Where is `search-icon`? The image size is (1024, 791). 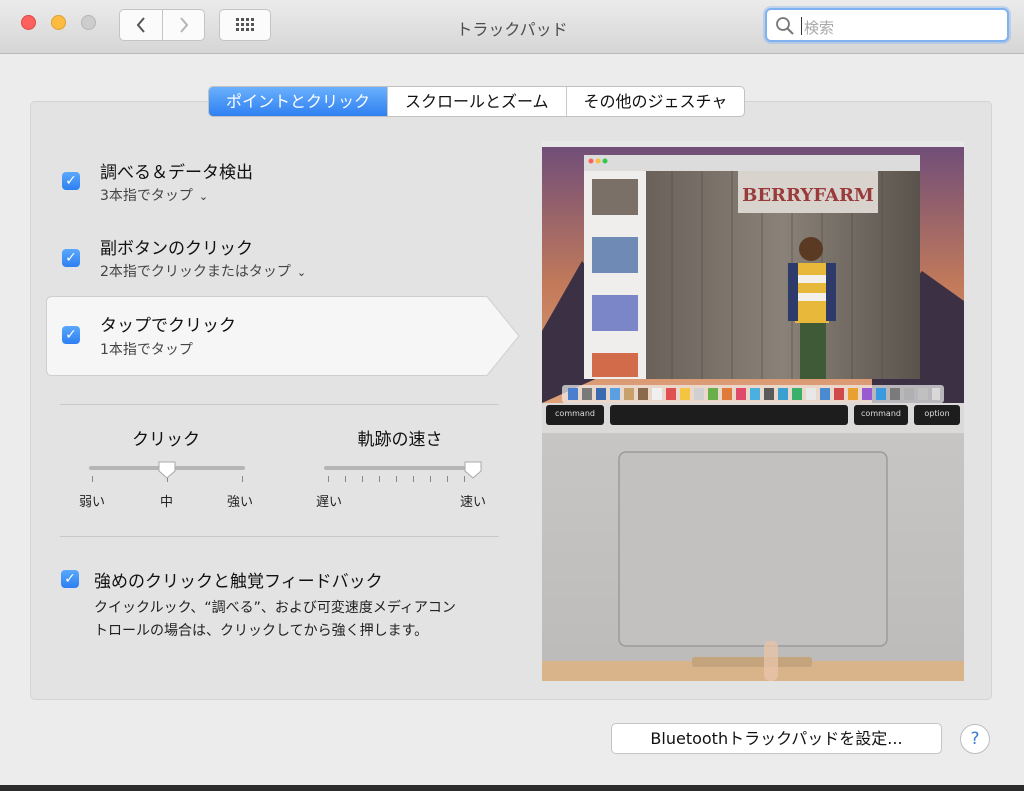 search-icon is located at coordinates (785, 26).